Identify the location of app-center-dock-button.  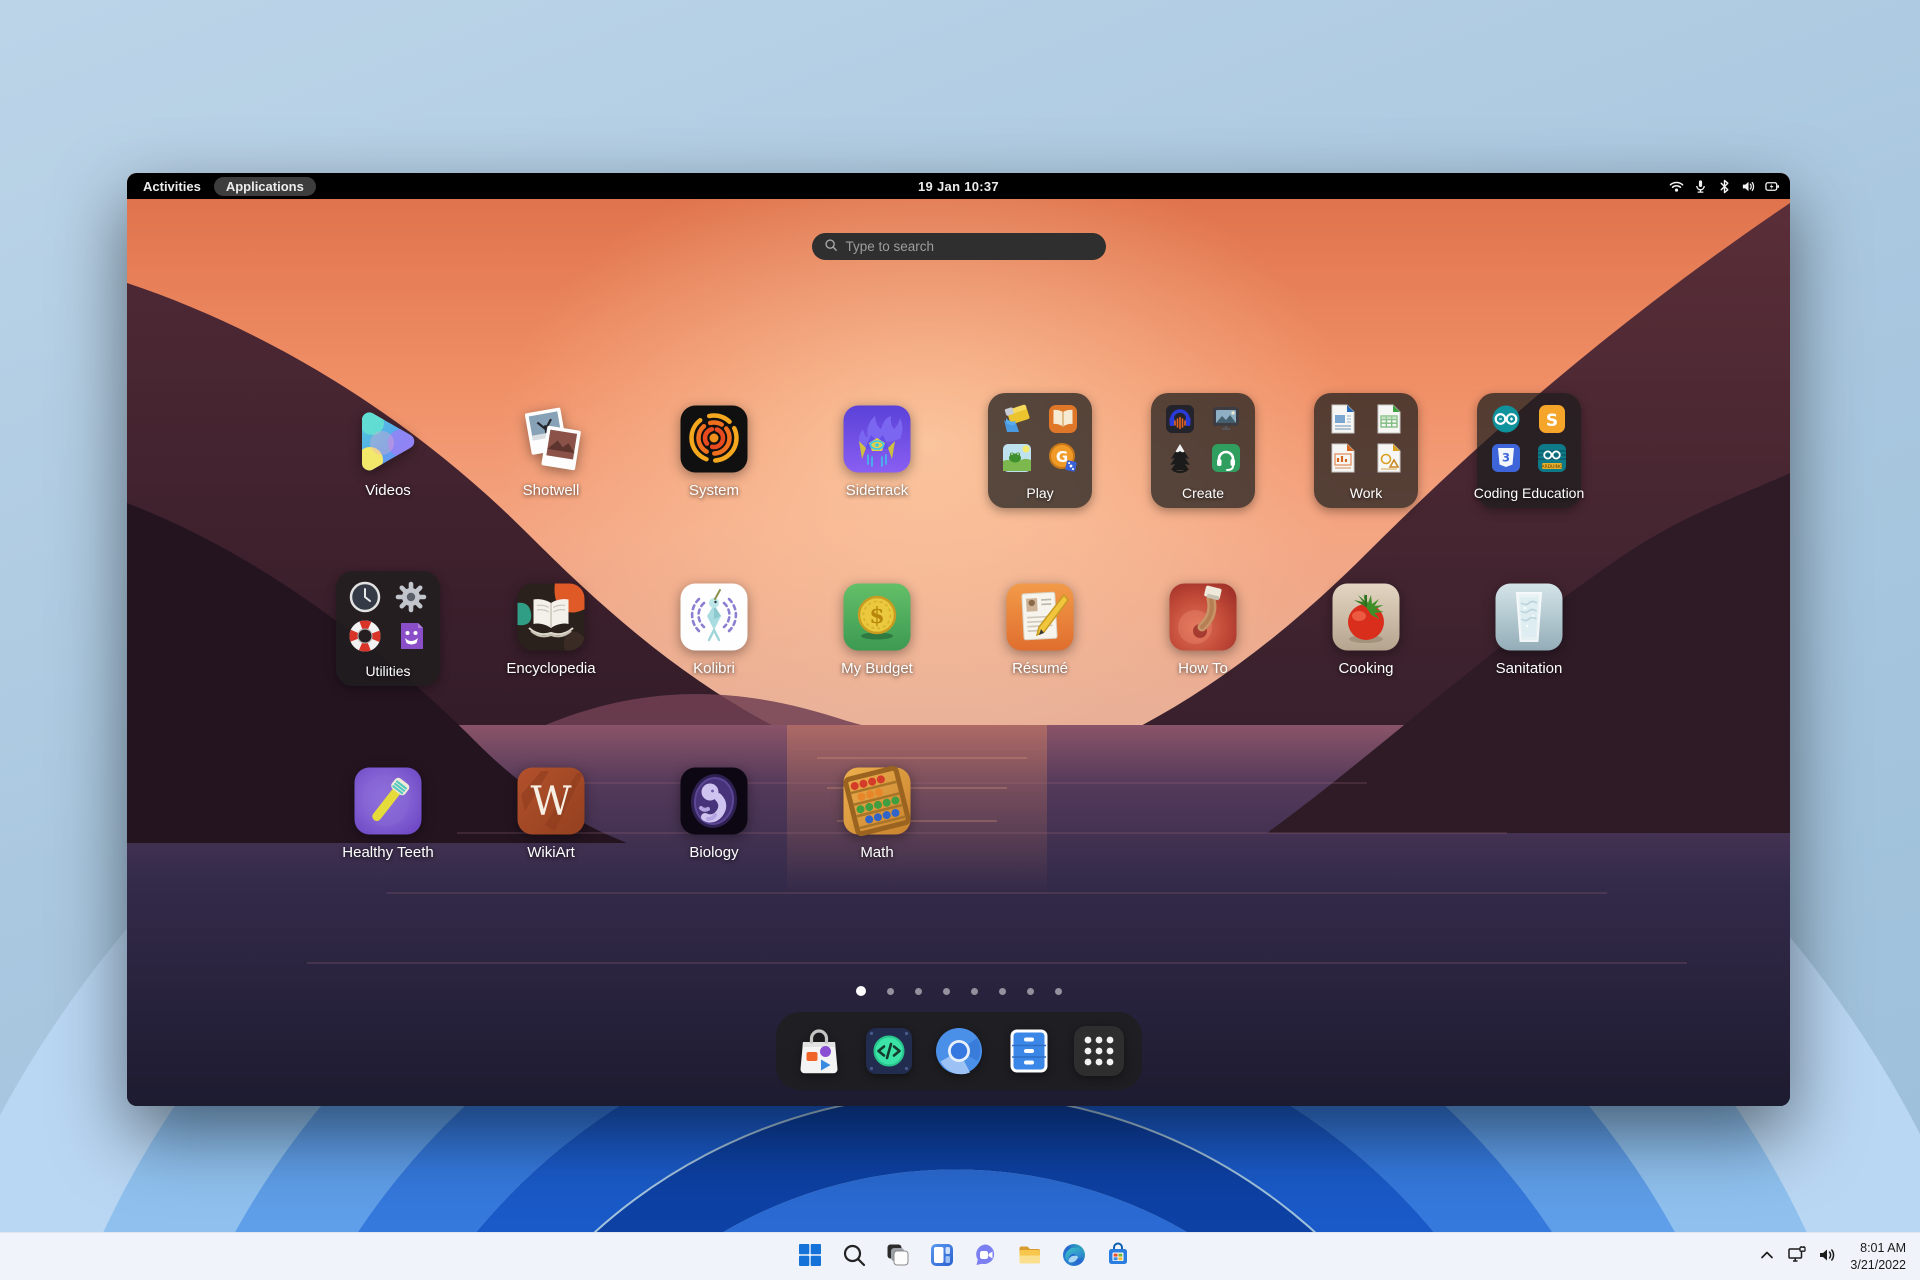
(819, 1051).